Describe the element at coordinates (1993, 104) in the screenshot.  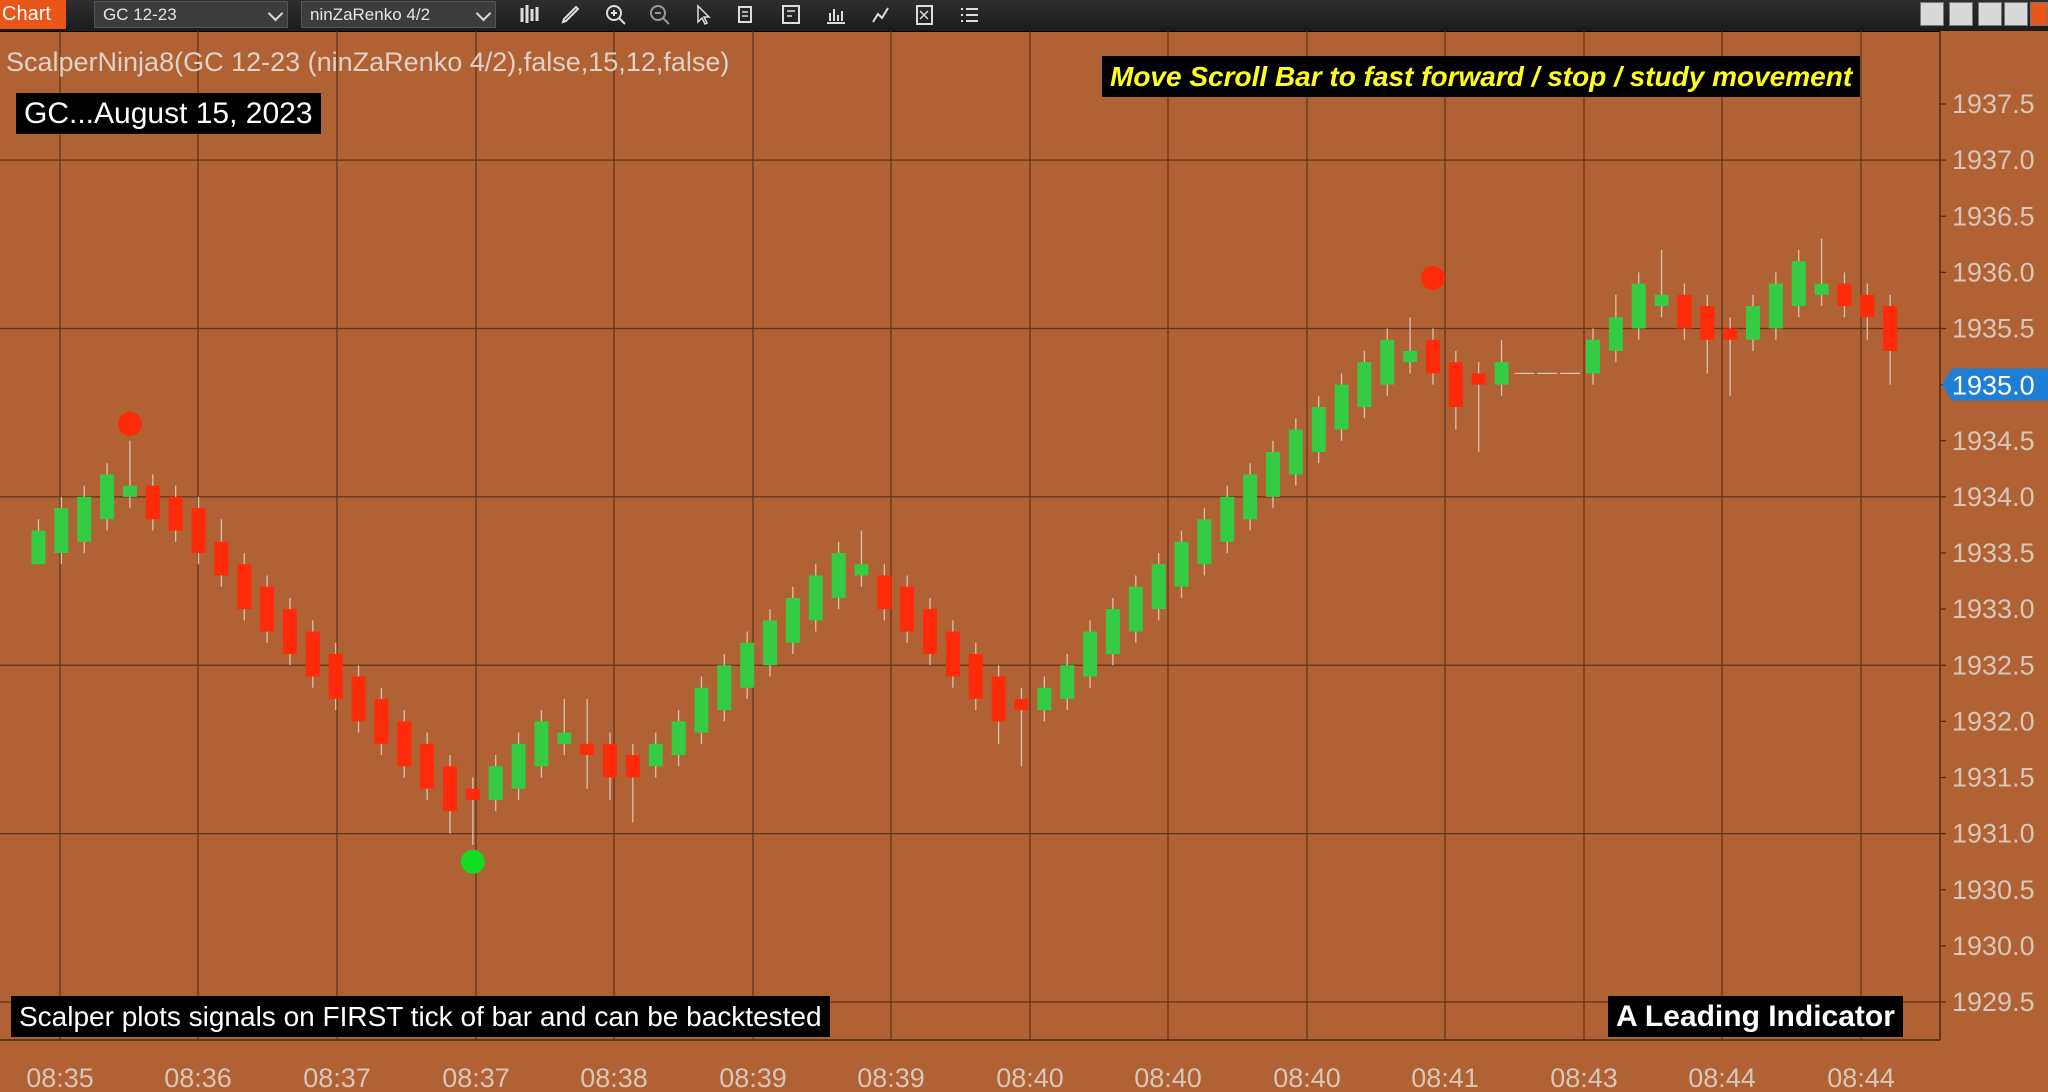
I see `price-tick-label: 1937.5` at that location.